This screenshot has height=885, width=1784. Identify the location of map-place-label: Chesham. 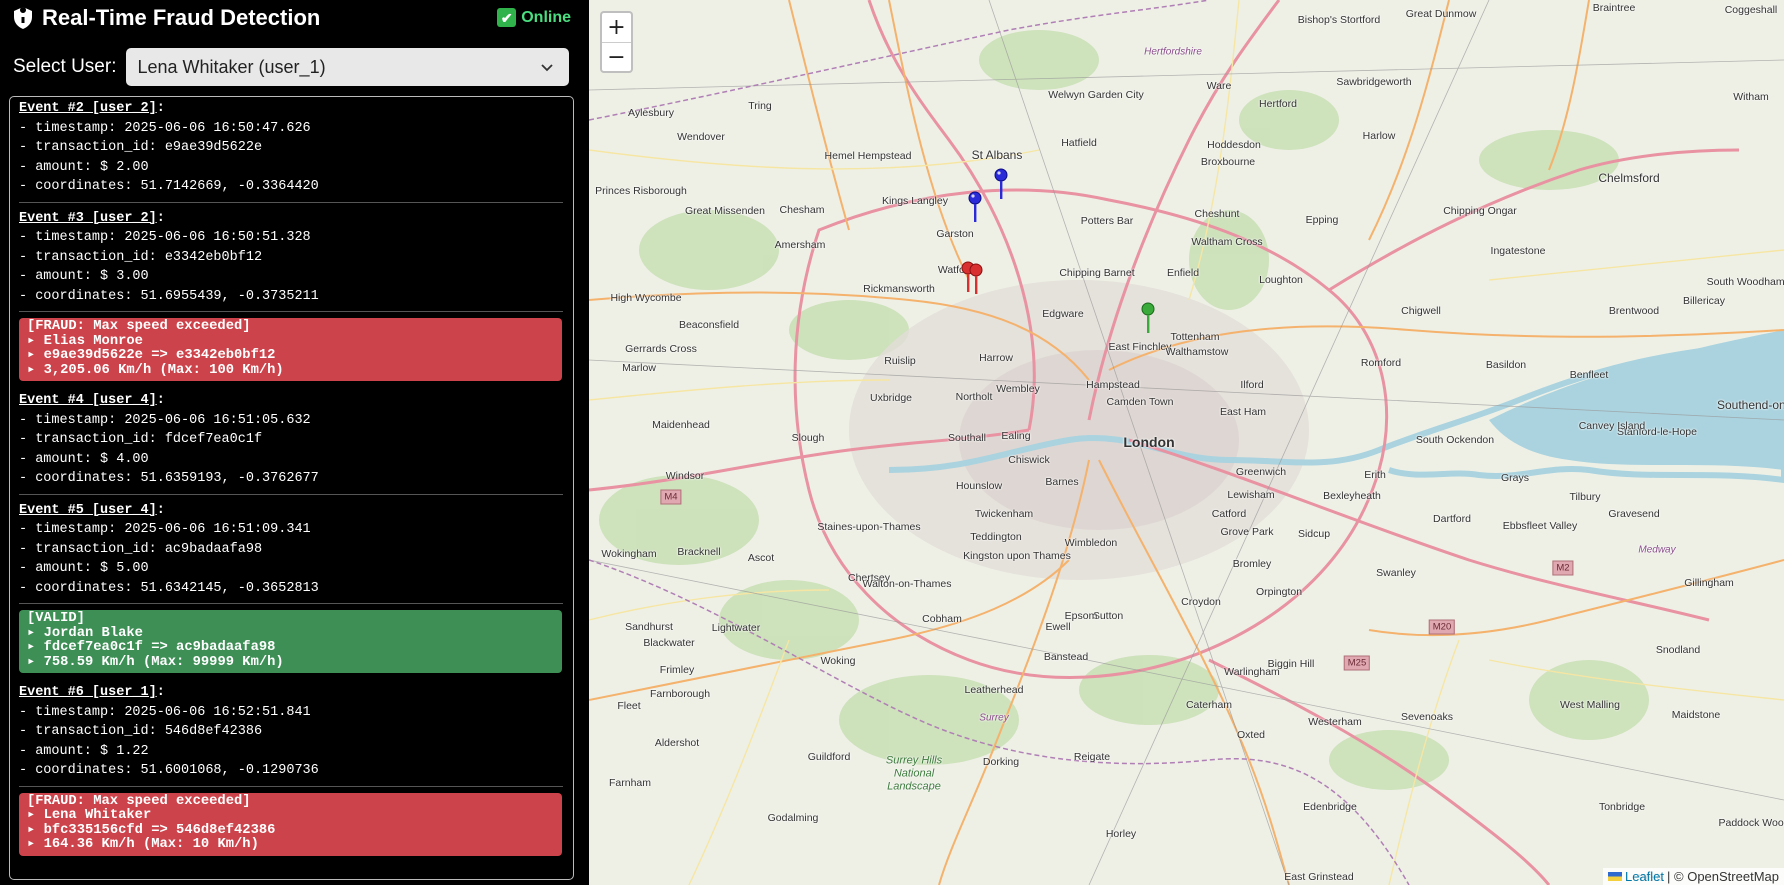
(802, 210).